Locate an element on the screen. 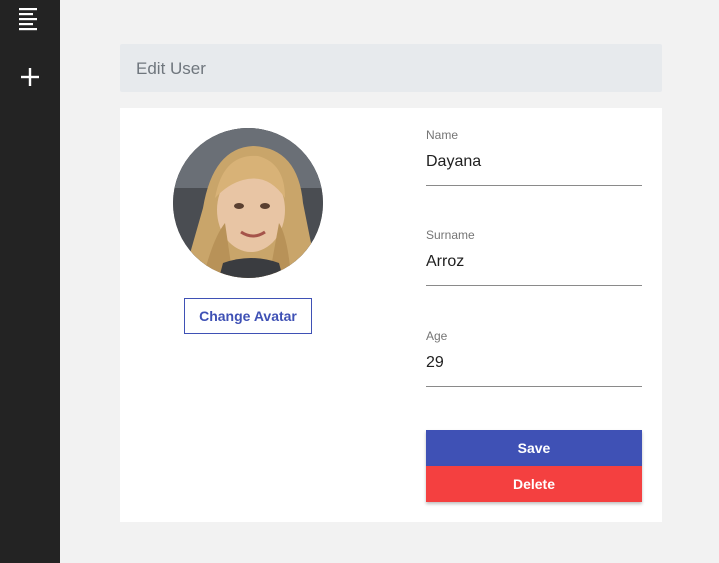 The image size is (719, 563). name-input is located at coordinates (534, 162).